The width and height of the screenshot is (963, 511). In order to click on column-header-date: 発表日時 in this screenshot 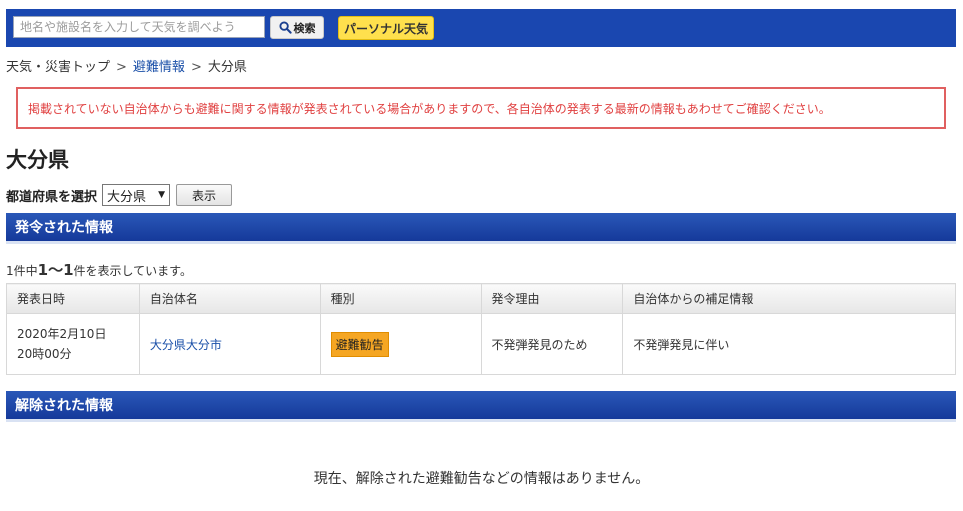, I will do `click(73, 298)`.